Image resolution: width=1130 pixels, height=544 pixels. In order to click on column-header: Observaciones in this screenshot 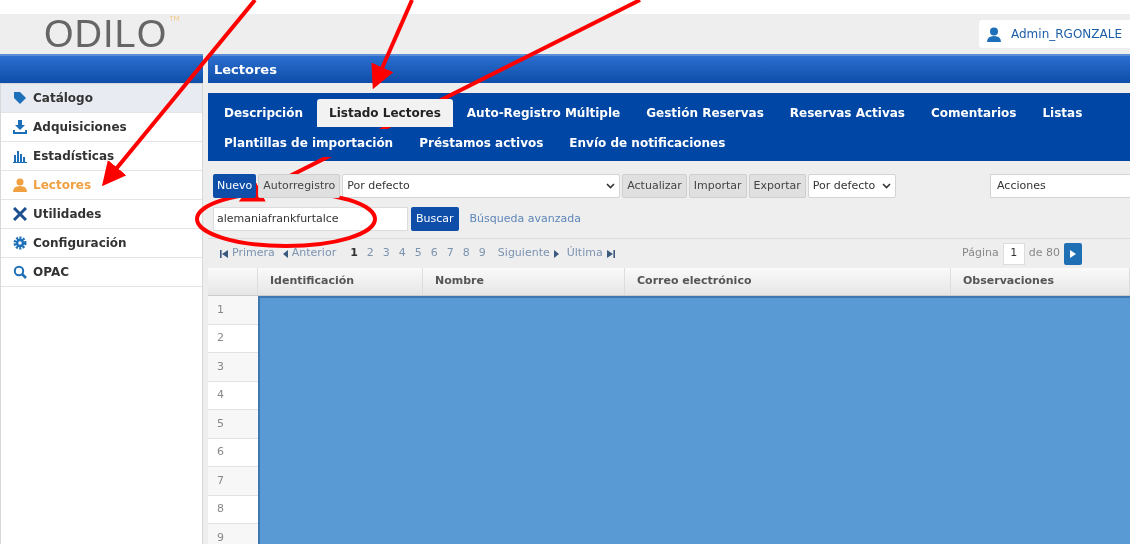, I will do `click(1008, 281)`.